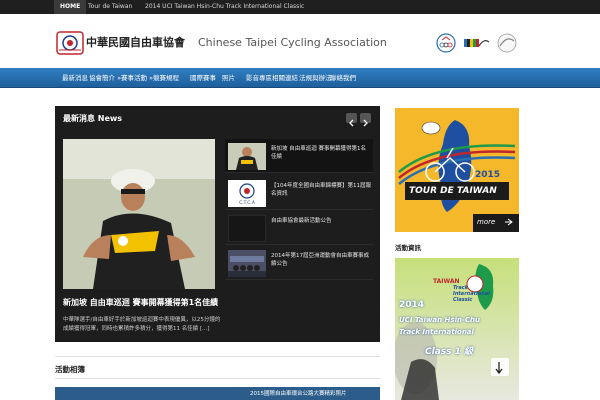  I want to click on news-list-item: 2014年第17屆亞洲運動會自由車賽事成績公告, so click(299, 263).